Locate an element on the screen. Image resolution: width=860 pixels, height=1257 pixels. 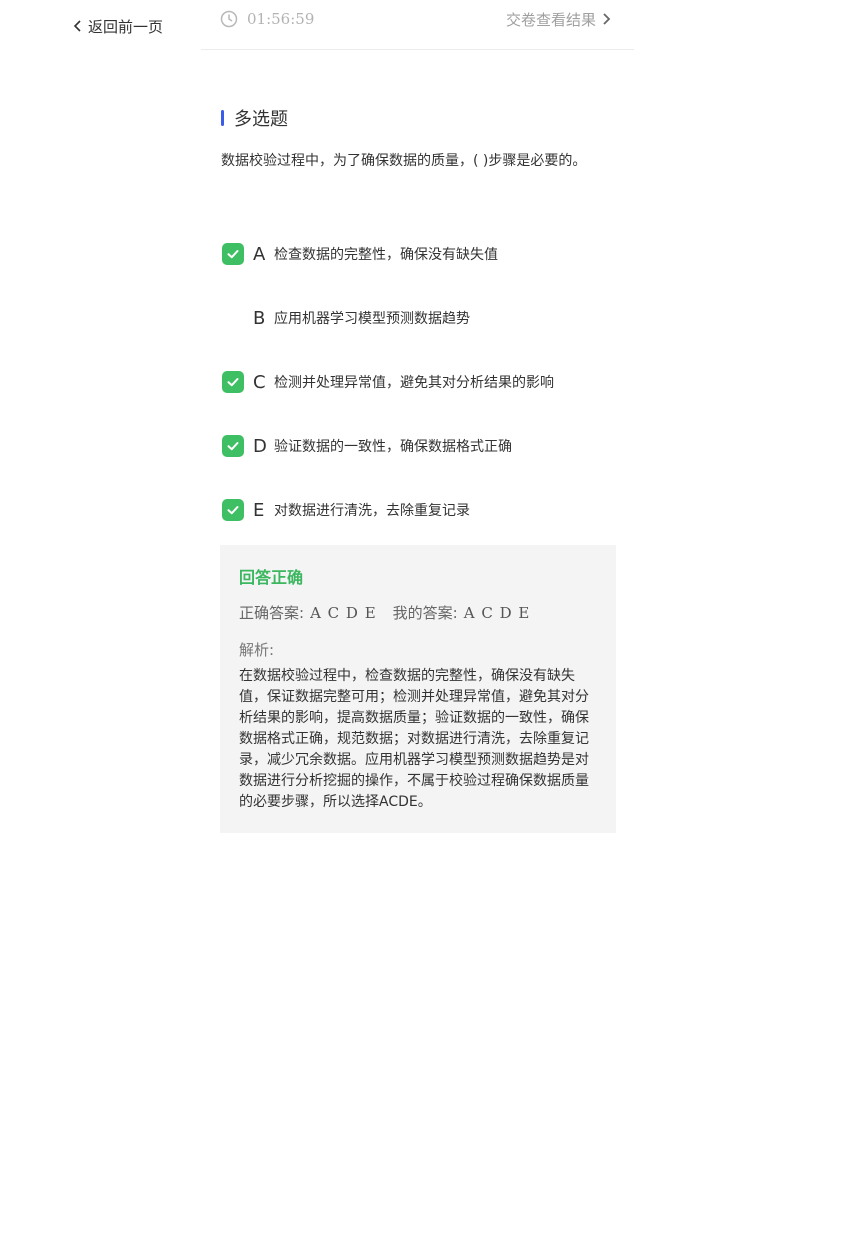
submit-label: 交卷查看结果 is located at coordinates (550, 19).